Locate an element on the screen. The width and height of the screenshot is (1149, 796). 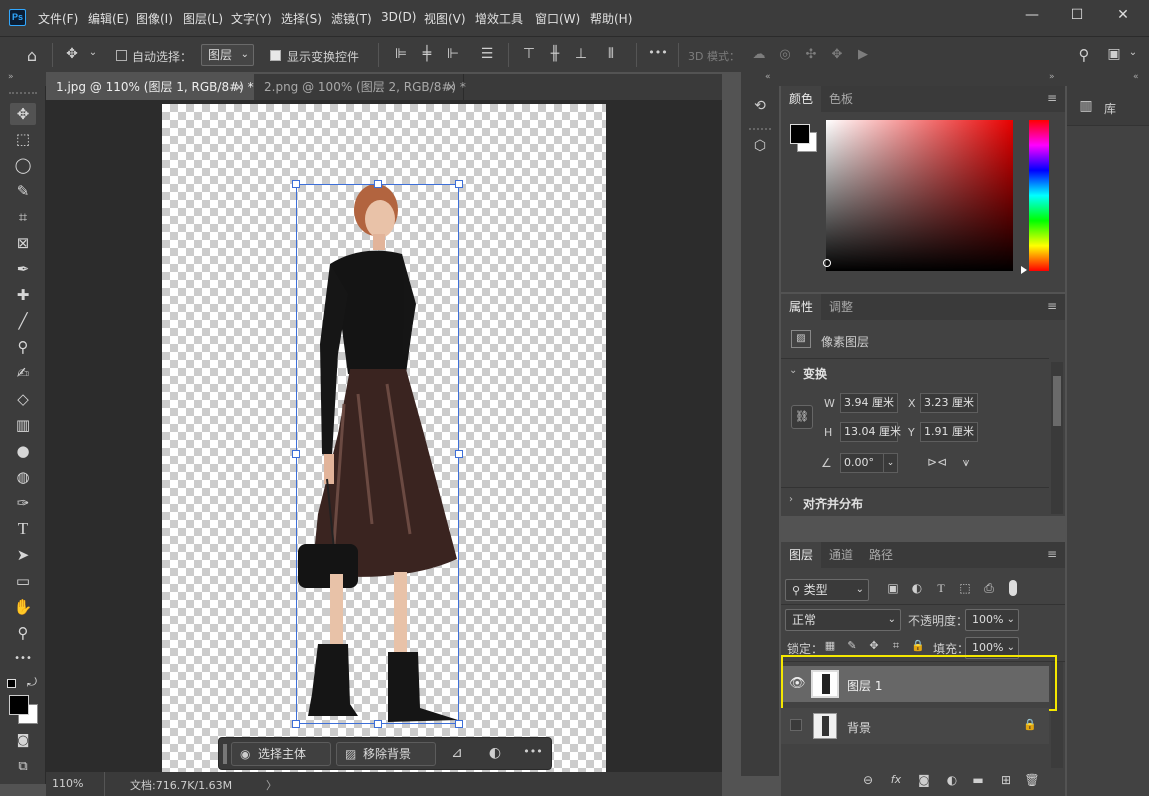
home-icon: ⌂ is located at coordinates (32, 55).